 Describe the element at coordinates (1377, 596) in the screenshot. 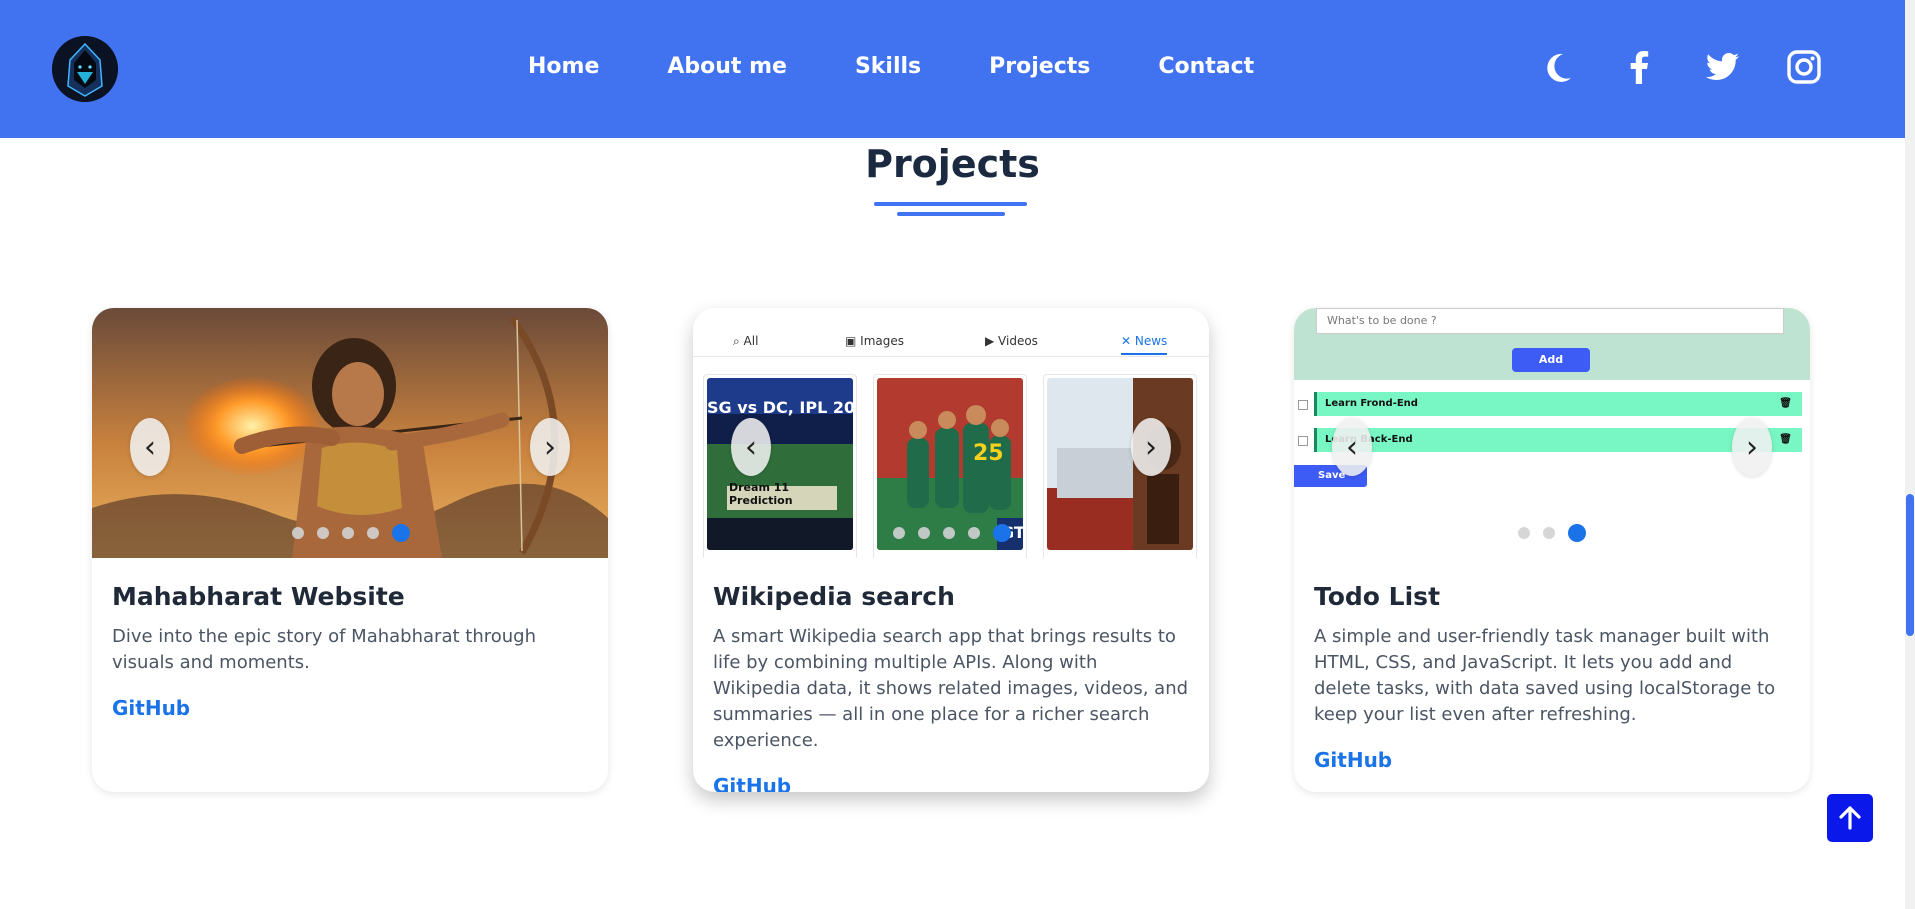

I see `project-title: Todo List` at that location.